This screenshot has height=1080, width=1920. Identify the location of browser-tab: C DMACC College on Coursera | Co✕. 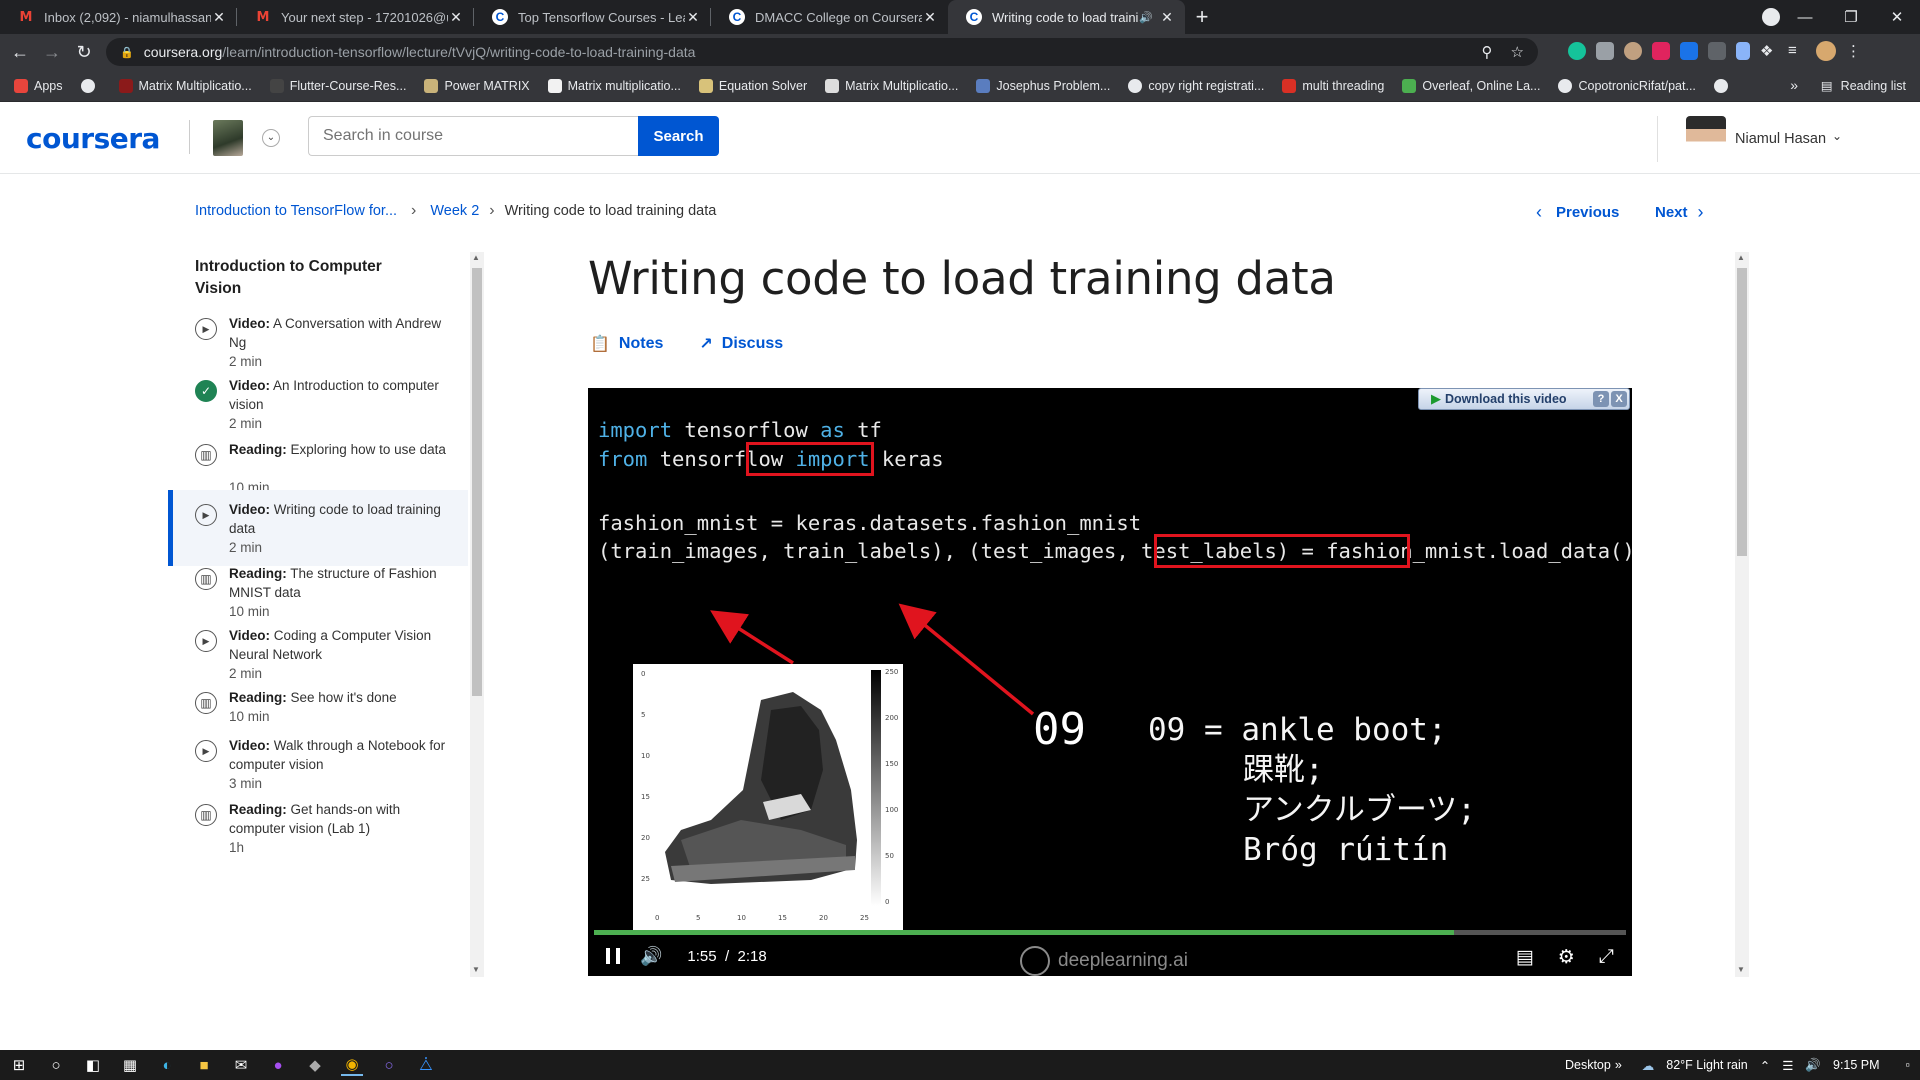
(829, 17).